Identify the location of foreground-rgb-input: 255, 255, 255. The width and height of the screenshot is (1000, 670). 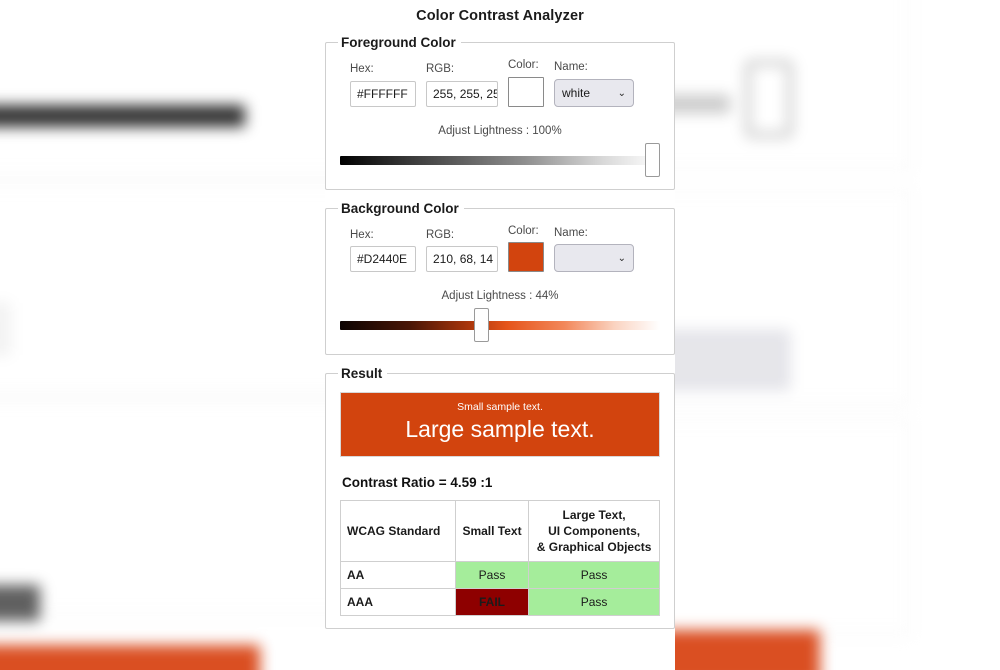
(462, 93).